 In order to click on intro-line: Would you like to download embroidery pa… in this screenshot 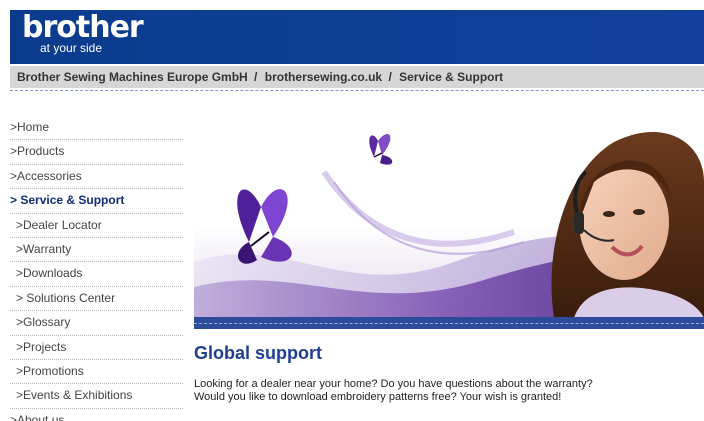, I will do `click(378, 397)`.